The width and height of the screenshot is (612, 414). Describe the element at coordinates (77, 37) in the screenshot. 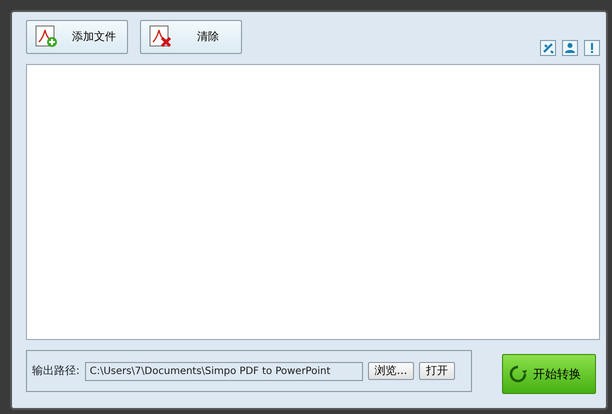

I see `add-file-button: 添加文件` at that location.